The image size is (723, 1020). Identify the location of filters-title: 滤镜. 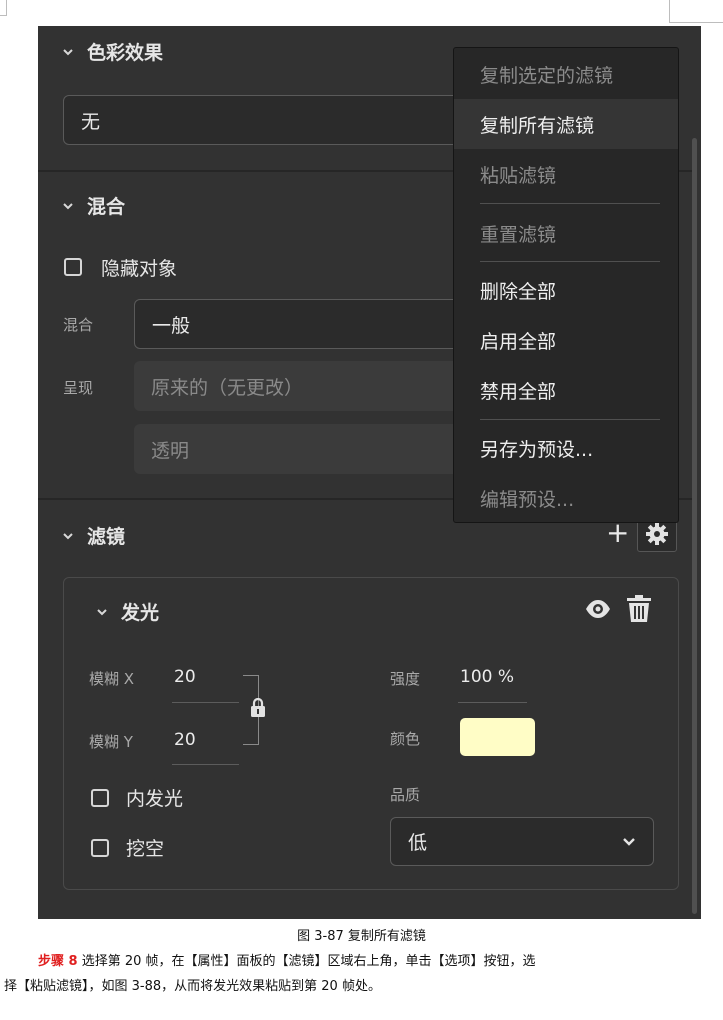
(106, 537).